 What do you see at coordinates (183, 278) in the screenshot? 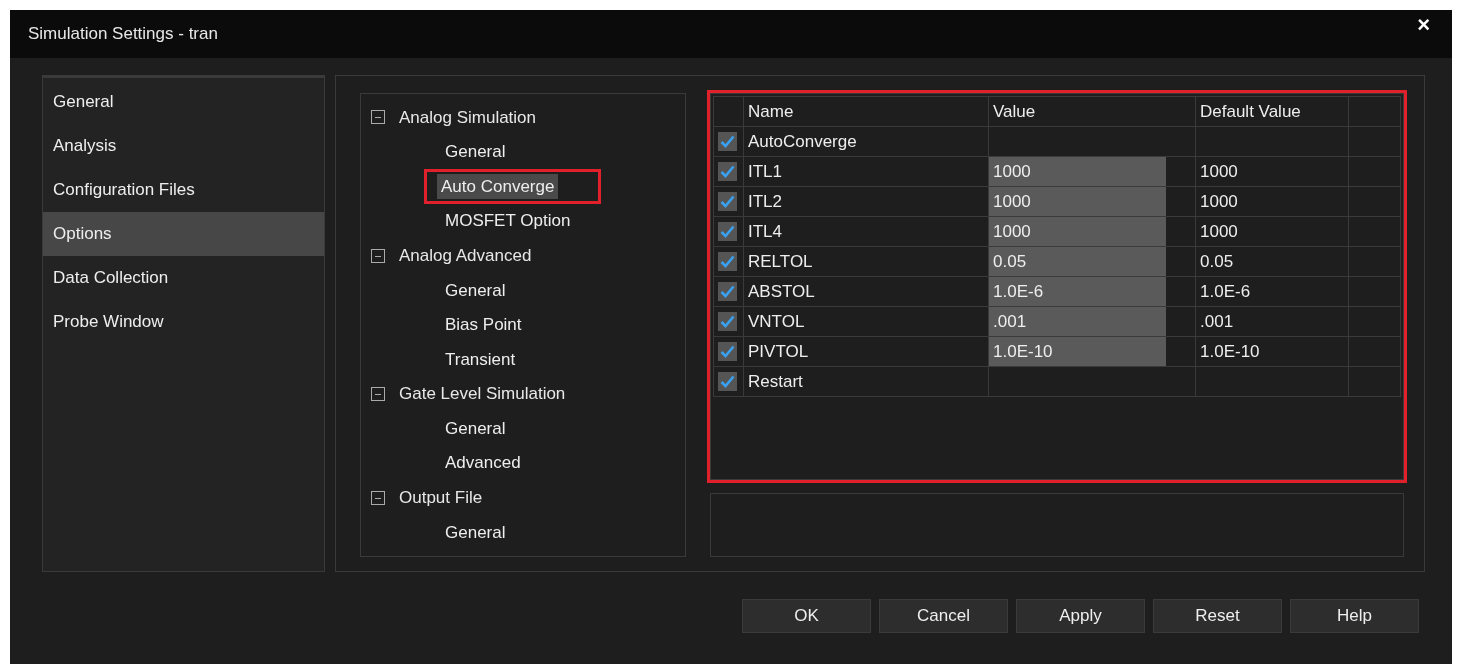
I see `sidebar-item: Data Collection` at bounding box center [183, 278].